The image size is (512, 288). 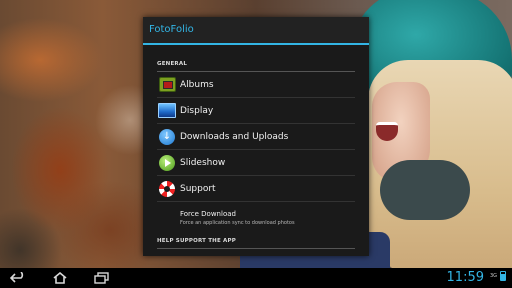 I want to click on settings-item-label: Downloads and Uploads, so click(x=234, y=136).